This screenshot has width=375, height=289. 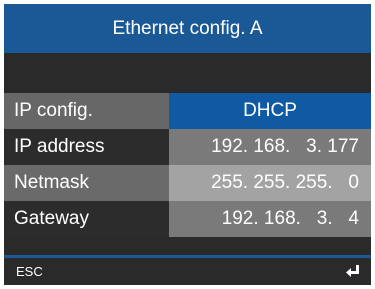 I want to click on ip-config-value: DHCP, so click(x=270, y=111).